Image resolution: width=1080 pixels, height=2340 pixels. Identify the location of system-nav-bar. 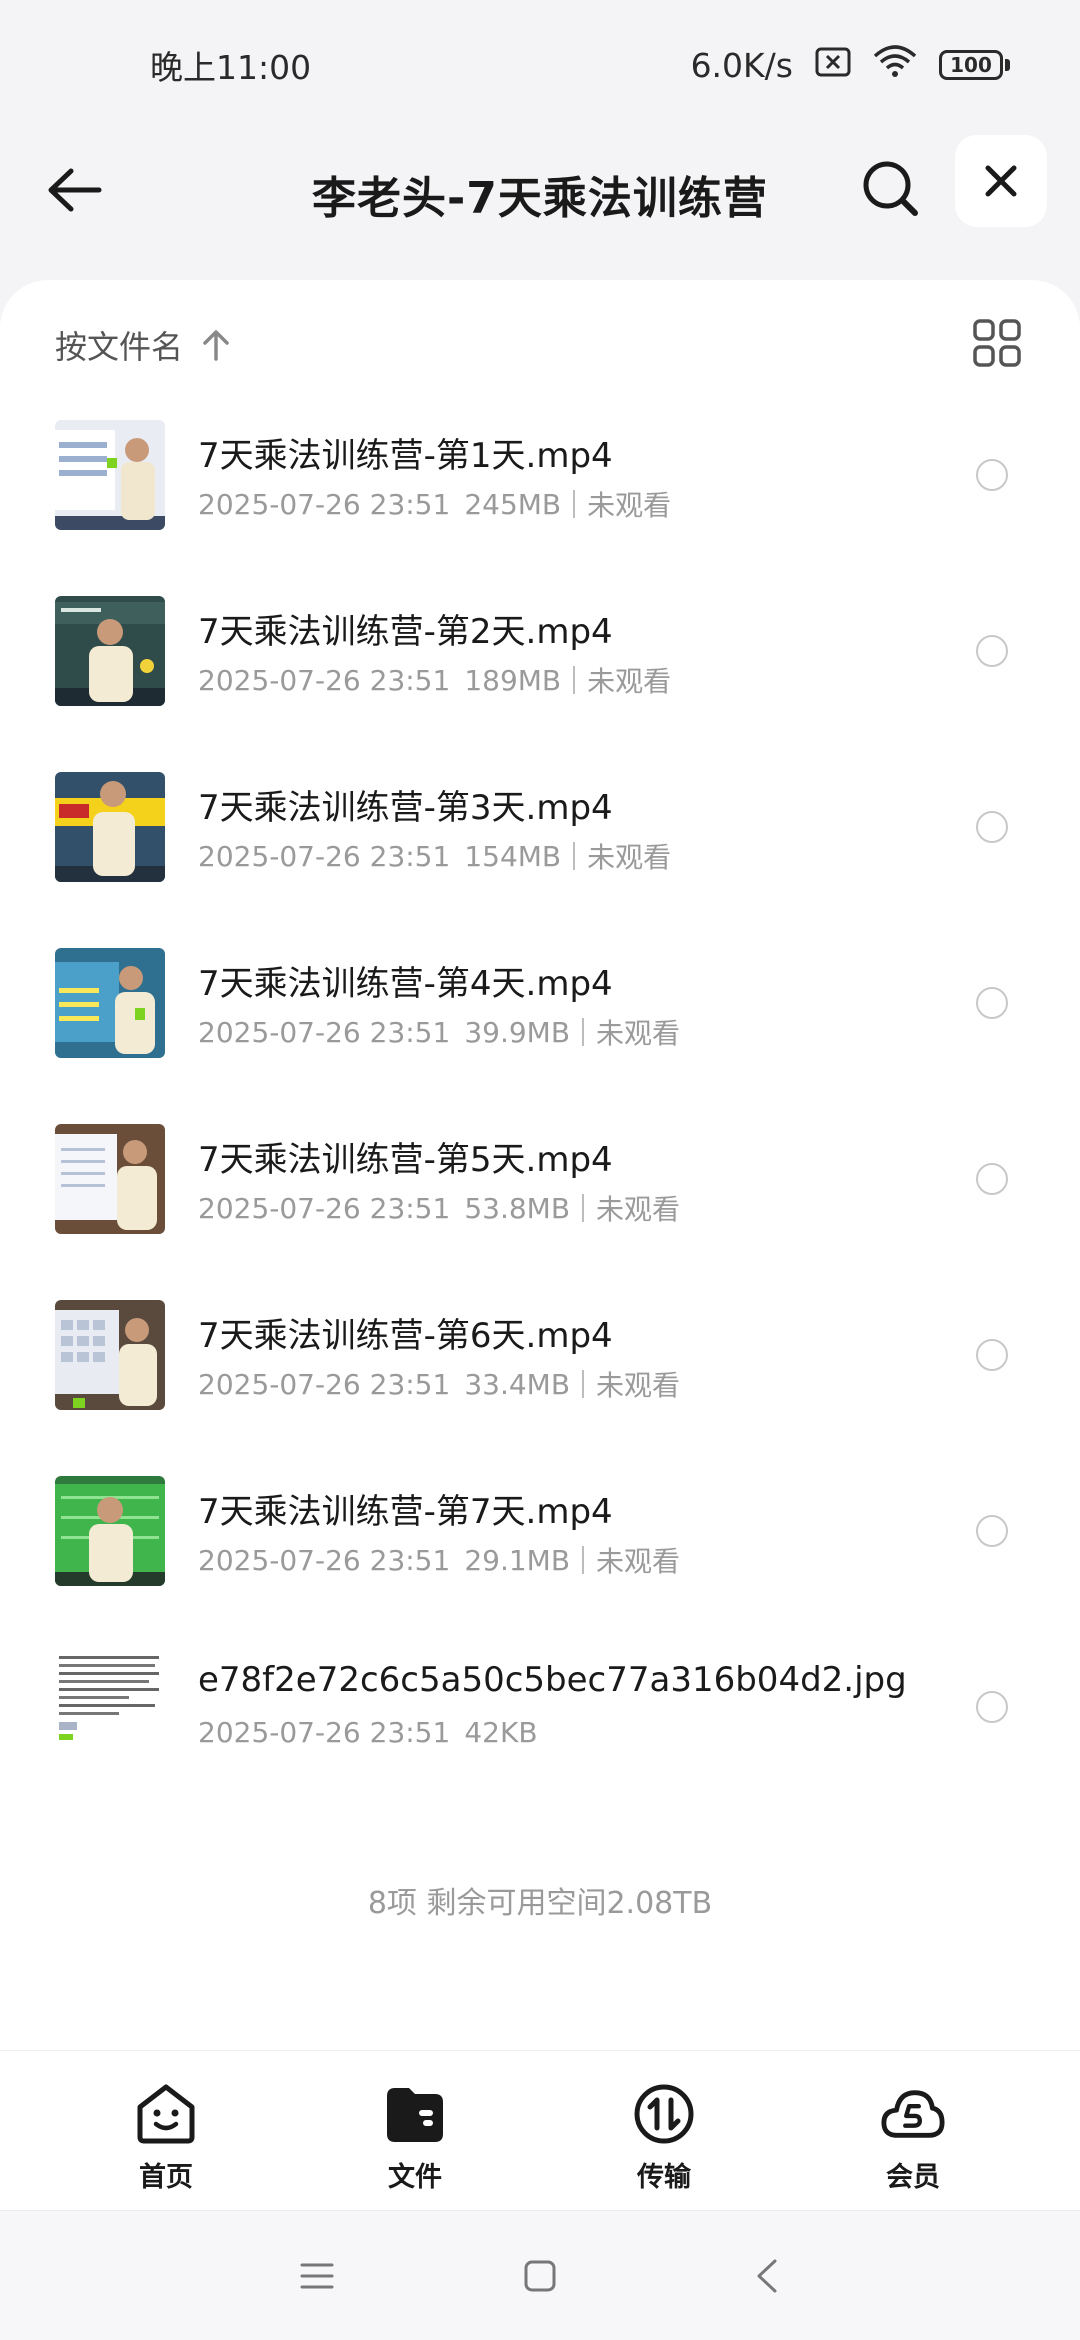
(540, 2275).